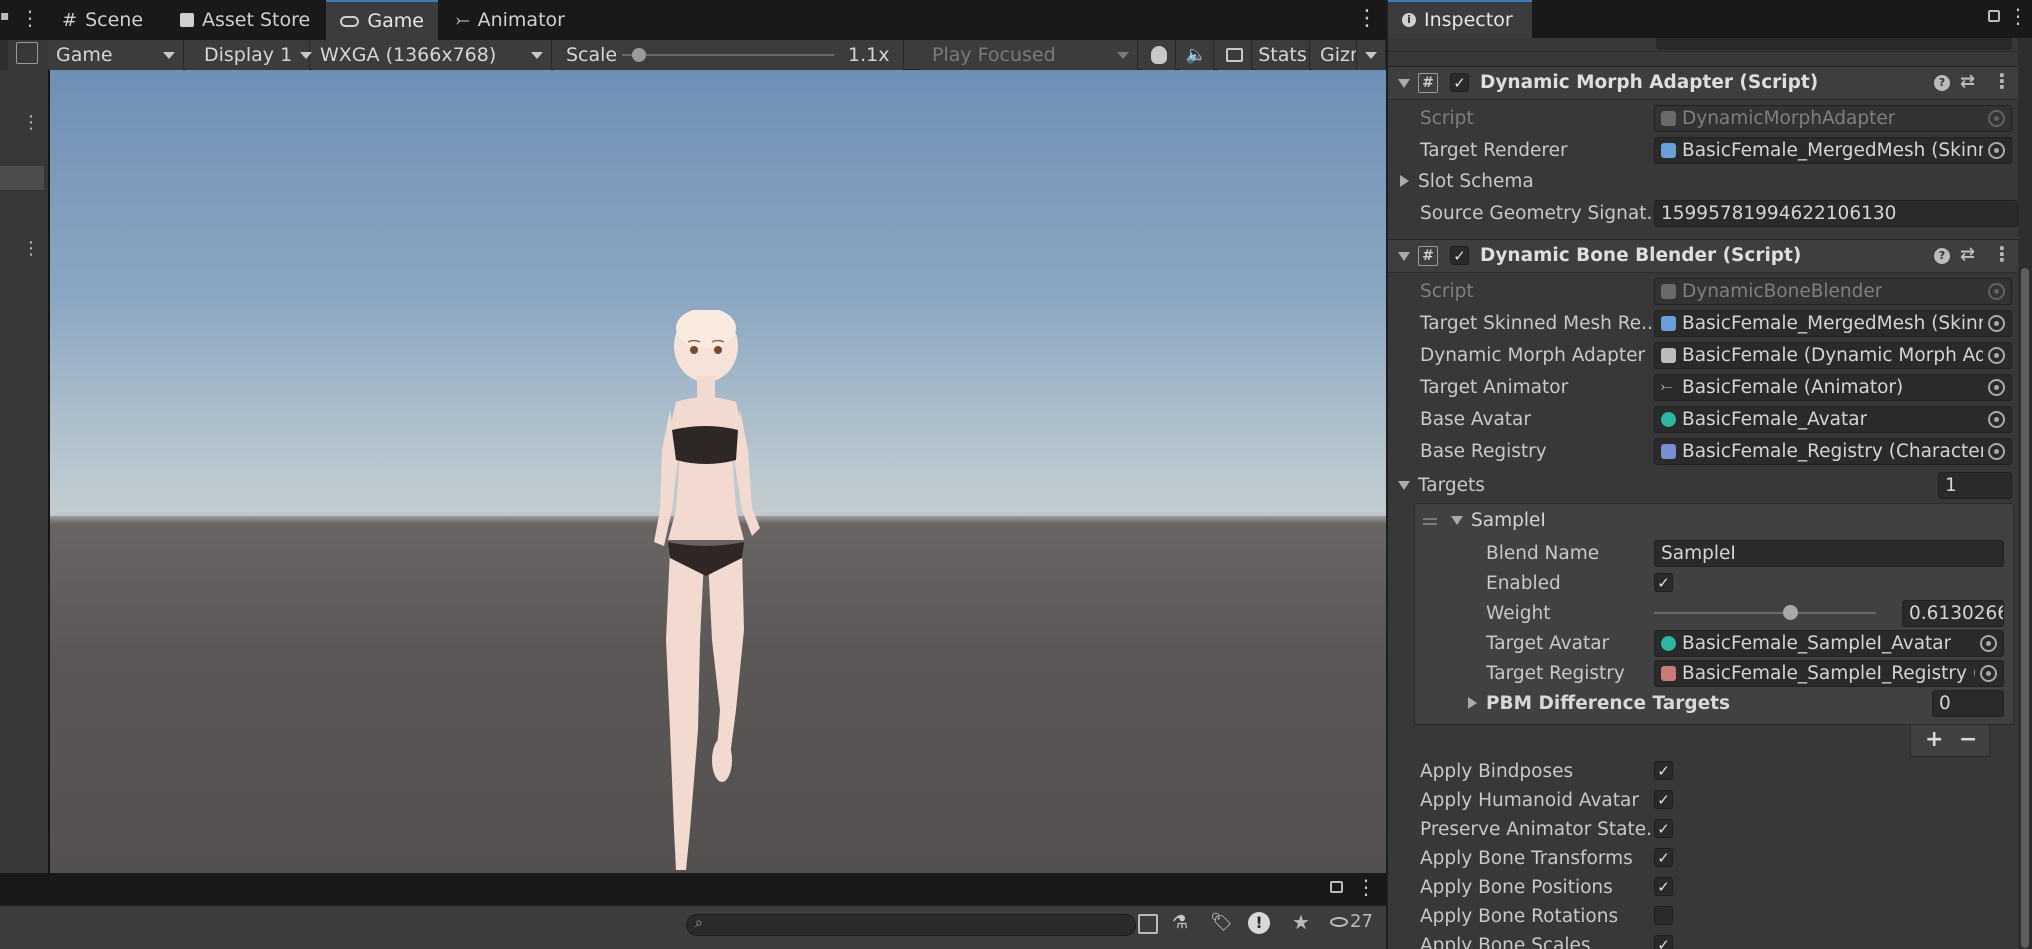 This screenshot has width=2032, height=949. Describe the element at coordinates (1836, 213) in the screenshot. I see `signature-field: 15995781994622106130` at that location.